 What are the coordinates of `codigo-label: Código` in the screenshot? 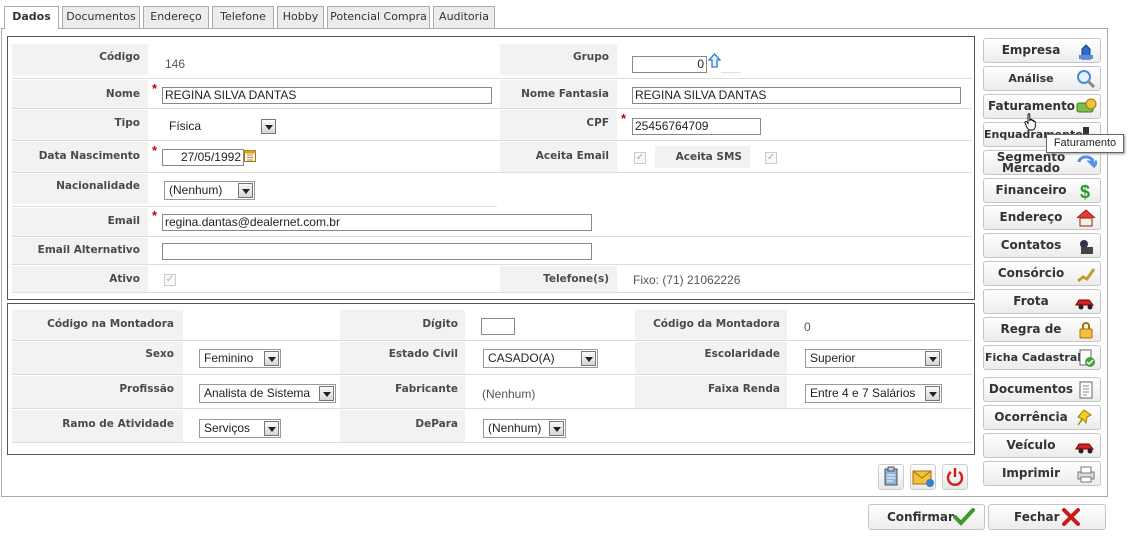 It's located at (119, 57).